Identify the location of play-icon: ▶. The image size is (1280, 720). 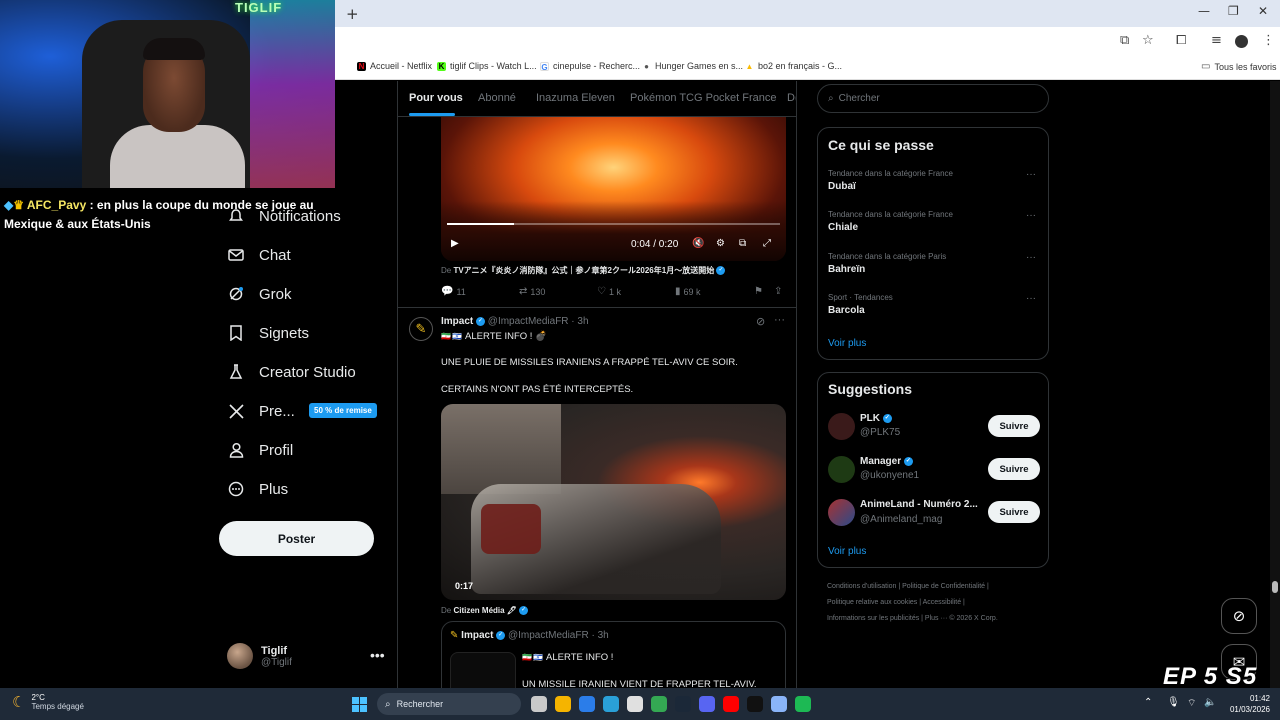
(455, 243).